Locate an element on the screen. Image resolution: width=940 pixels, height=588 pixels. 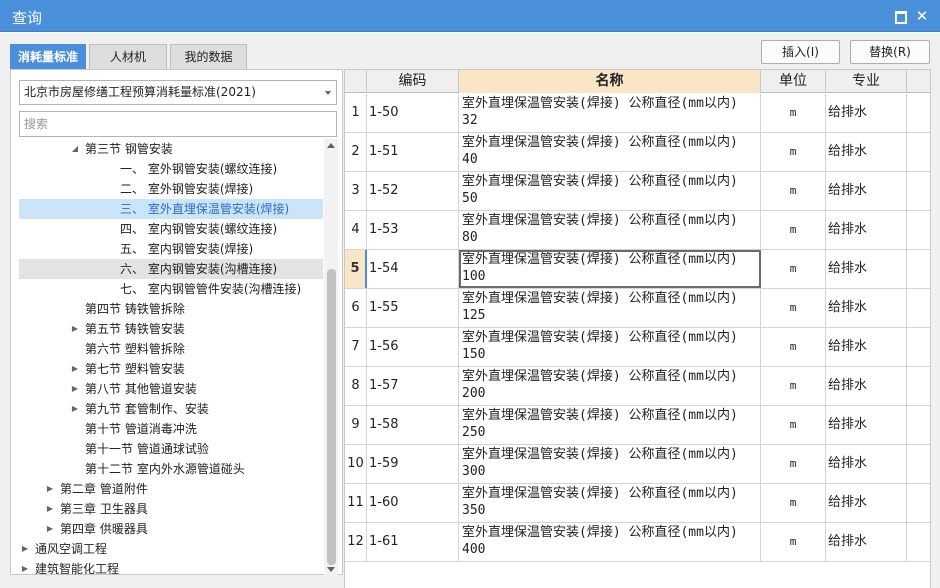
insert-button: 插入(I) is located at coordinates (800, 52).